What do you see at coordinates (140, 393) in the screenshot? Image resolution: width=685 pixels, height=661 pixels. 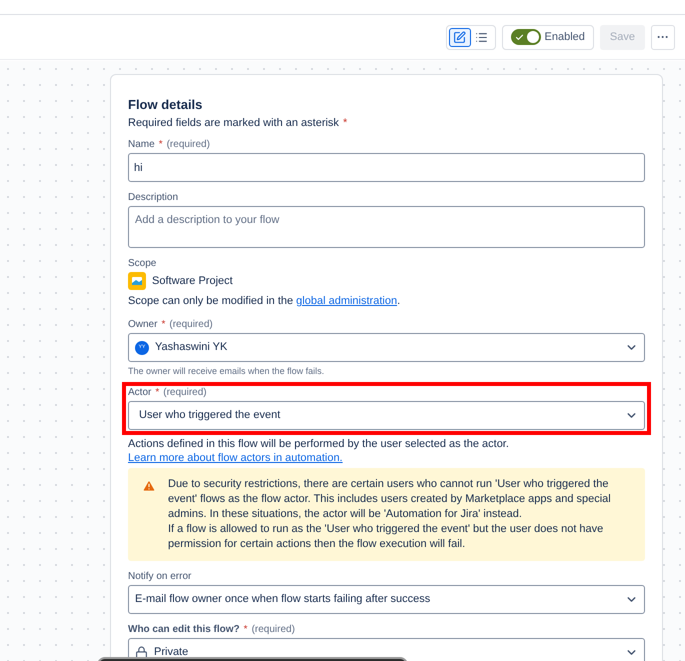 I see `field-label: Actor` at bounding box center [140, 393].